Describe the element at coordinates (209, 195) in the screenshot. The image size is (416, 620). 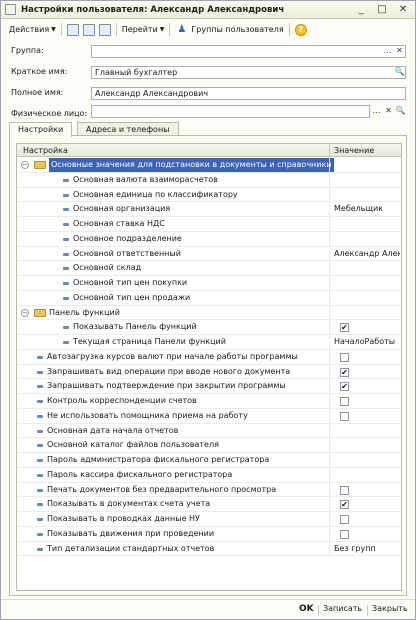
I see `table-row: Основная единица по классификатору` at that location.